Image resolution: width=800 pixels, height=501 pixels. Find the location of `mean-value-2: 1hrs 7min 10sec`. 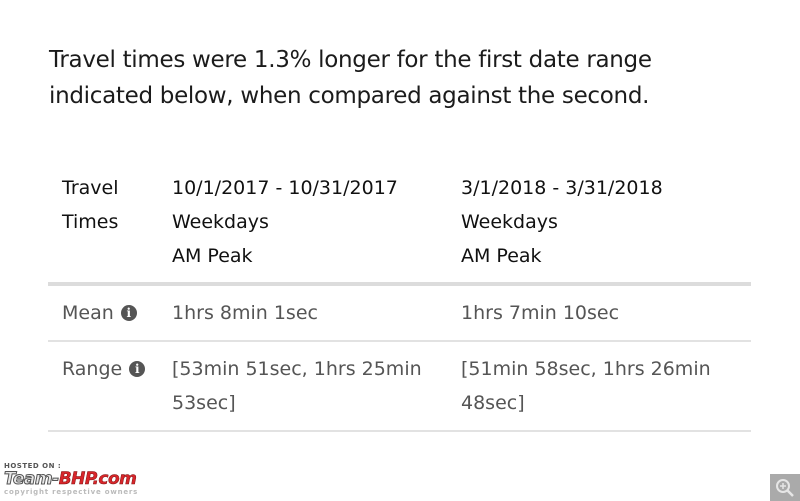

mean-value-2: 1hrs 7min 10sec is located at coordinates (540, 313).